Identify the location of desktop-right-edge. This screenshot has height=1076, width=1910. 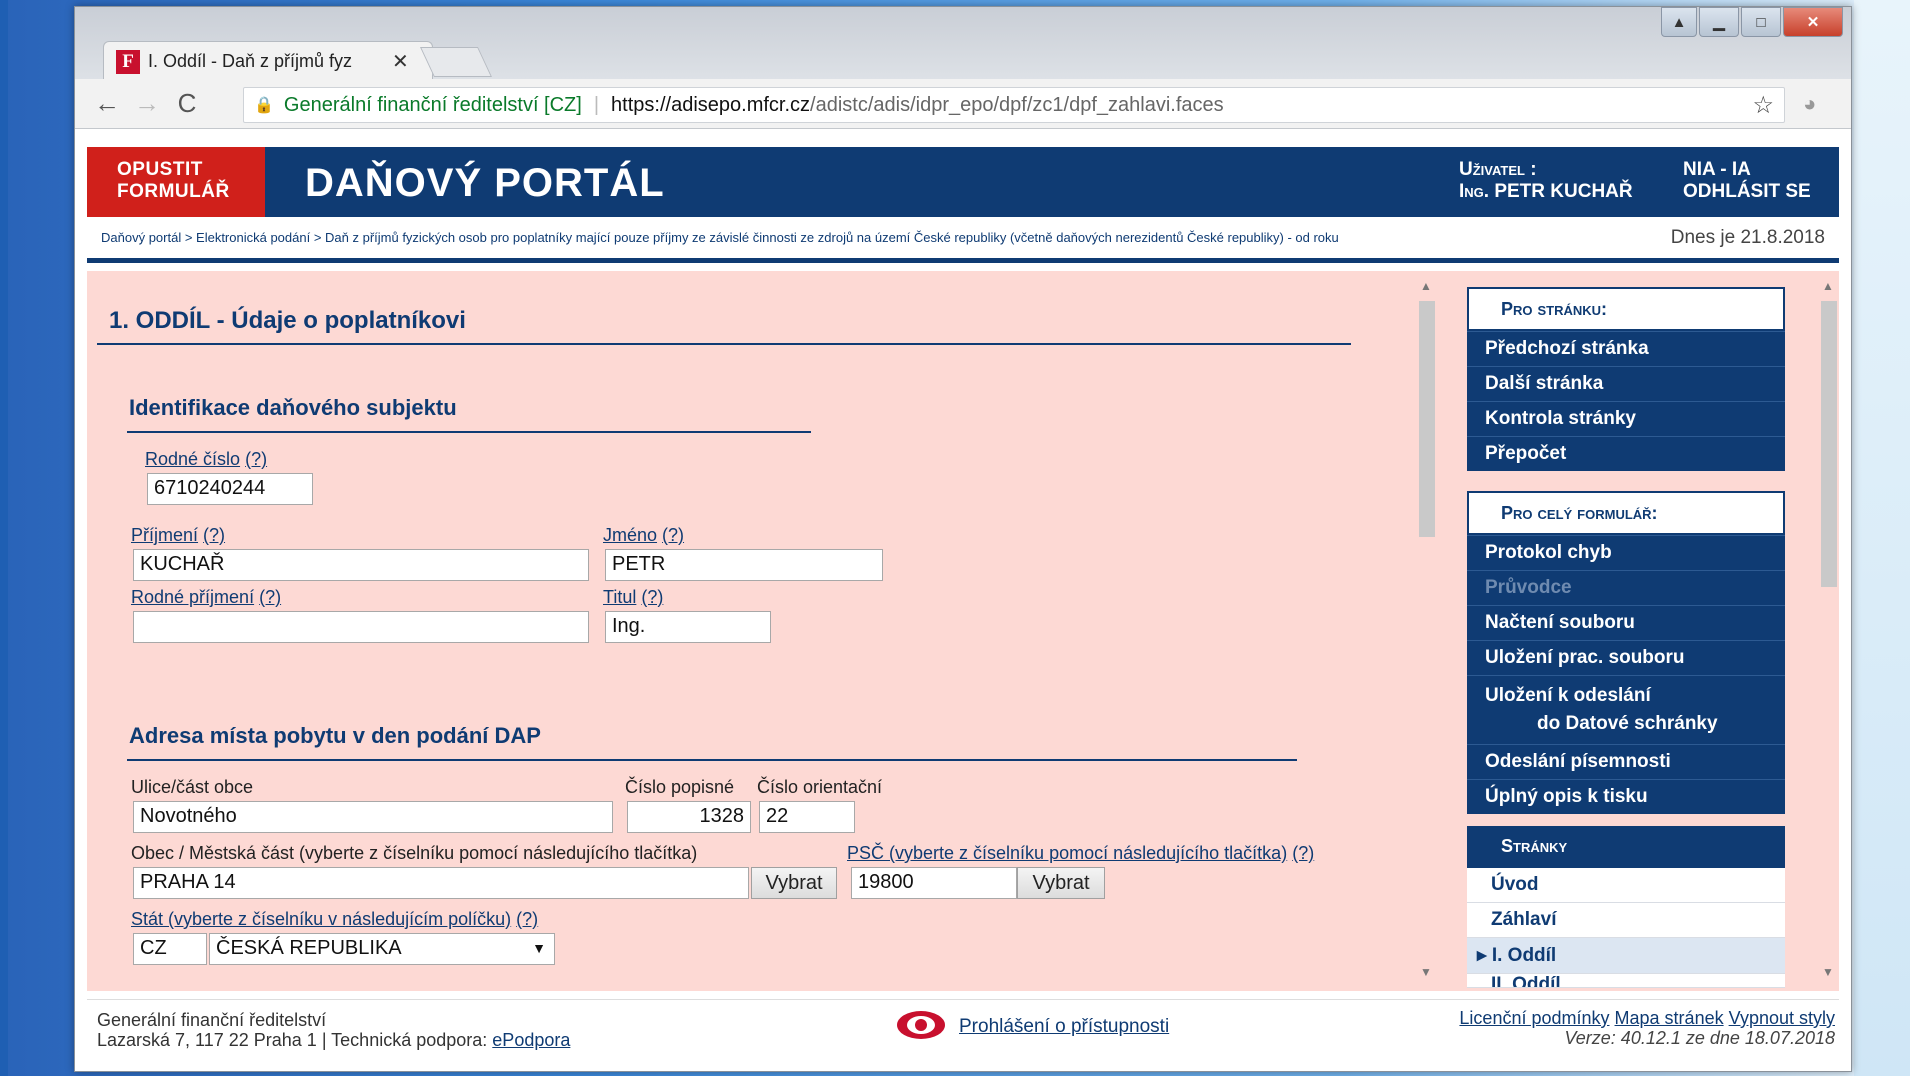
(1882, 538).